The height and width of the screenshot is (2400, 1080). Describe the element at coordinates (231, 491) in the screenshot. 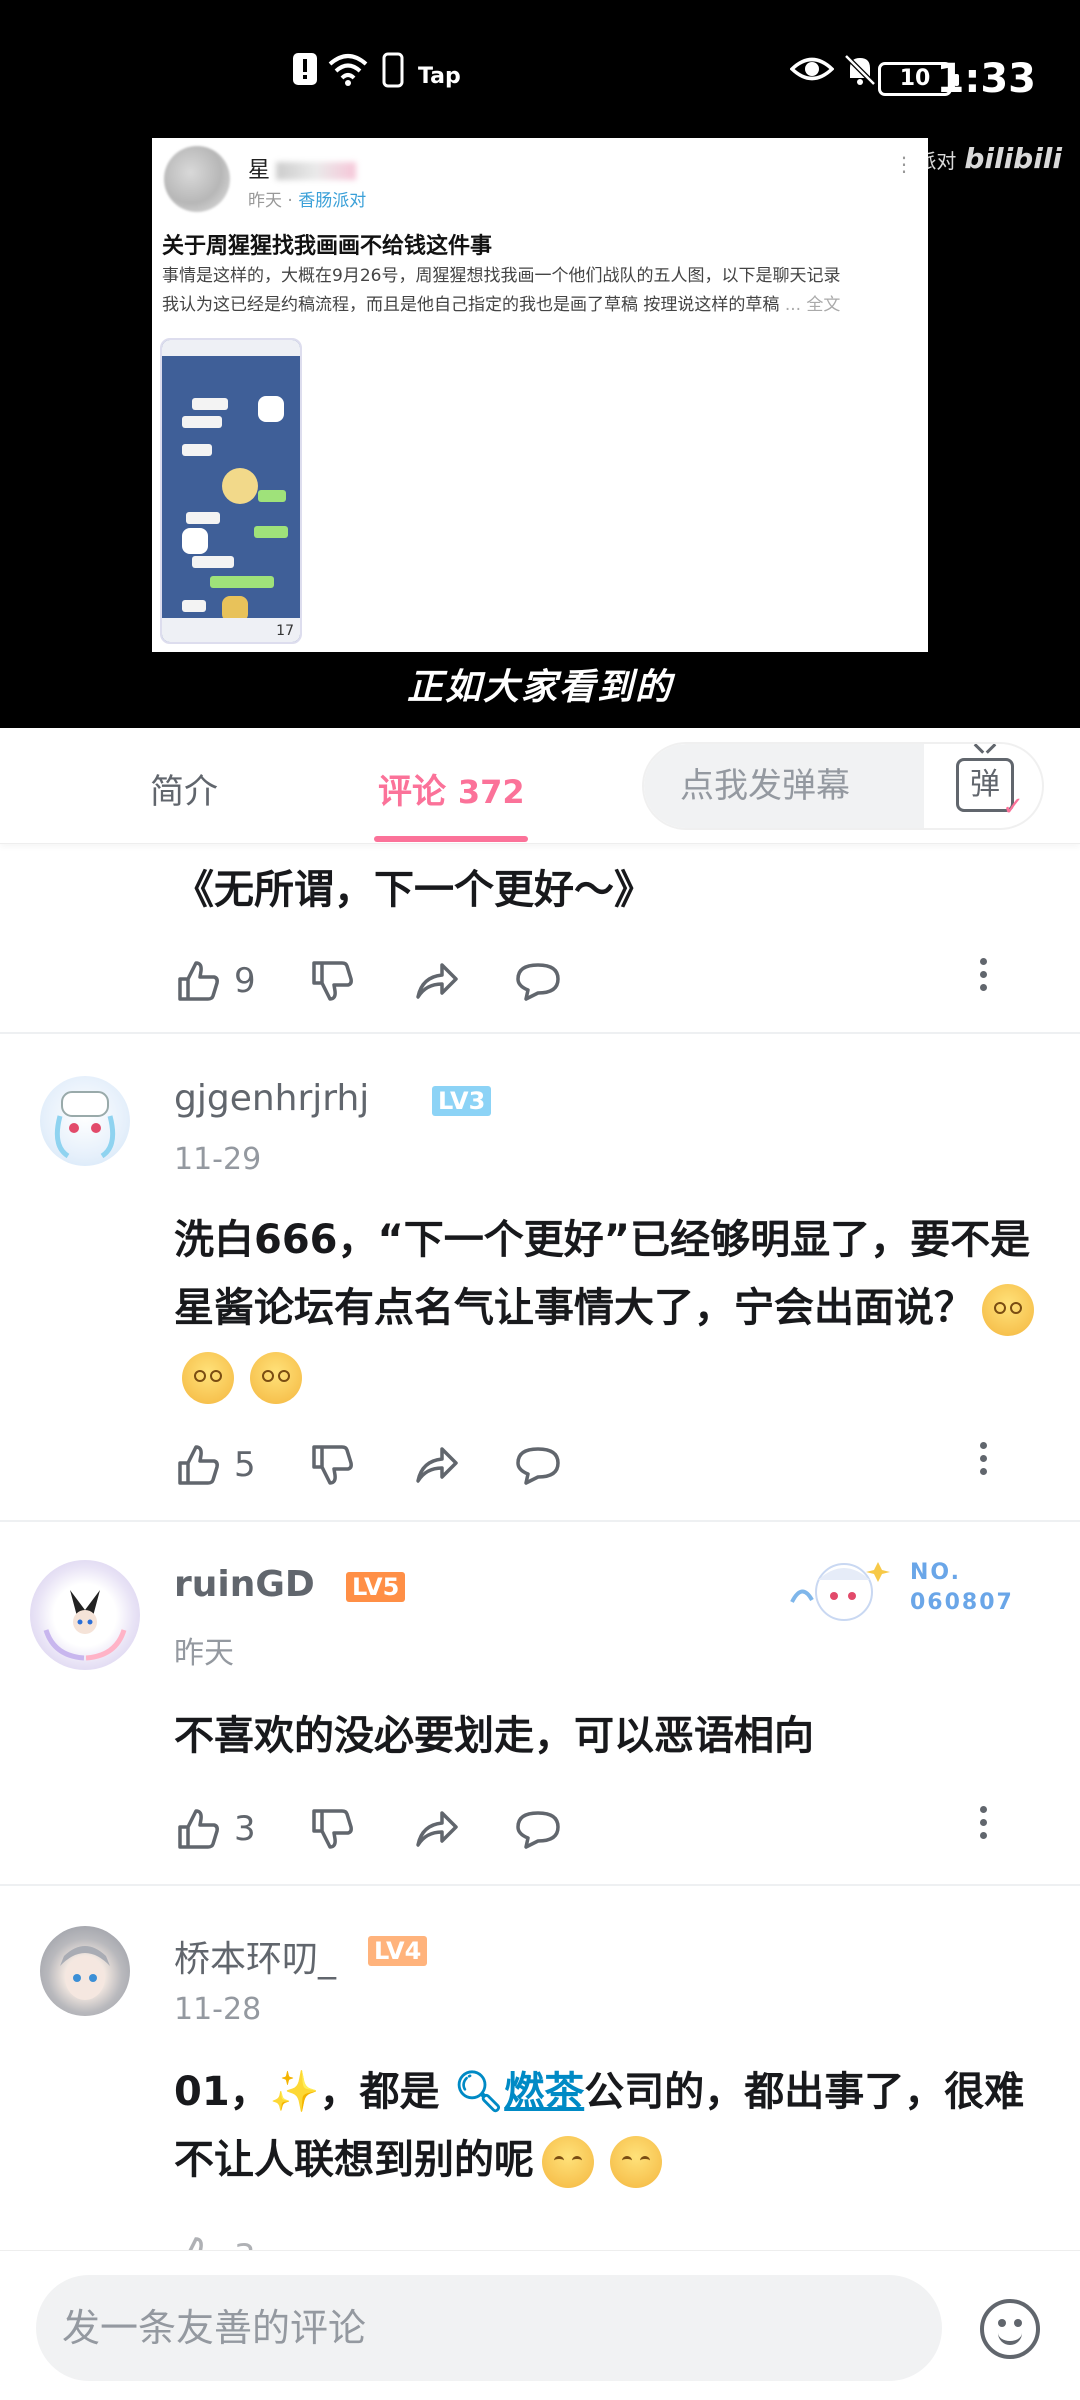

I see `chat-screenshot-image: 17` at that location.